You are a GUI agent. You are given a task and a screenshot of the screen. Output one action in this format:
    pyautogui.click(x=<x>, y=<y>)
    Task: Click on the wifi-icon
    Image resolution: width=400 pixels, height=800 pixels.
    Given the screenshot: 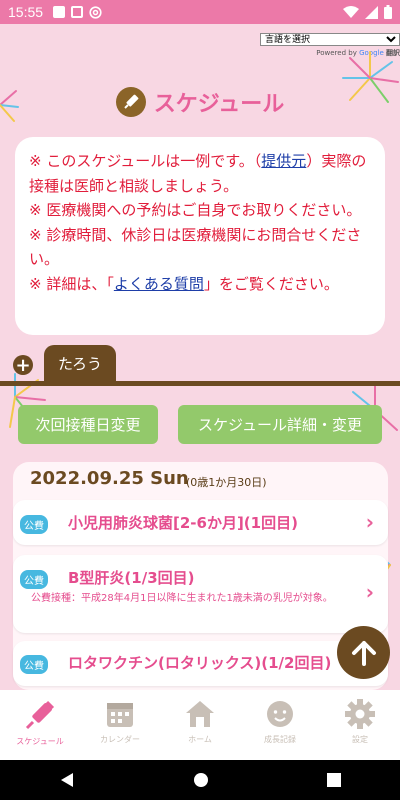 What is the action you would take?
    pyautogui.click(x=351, y=11)
    